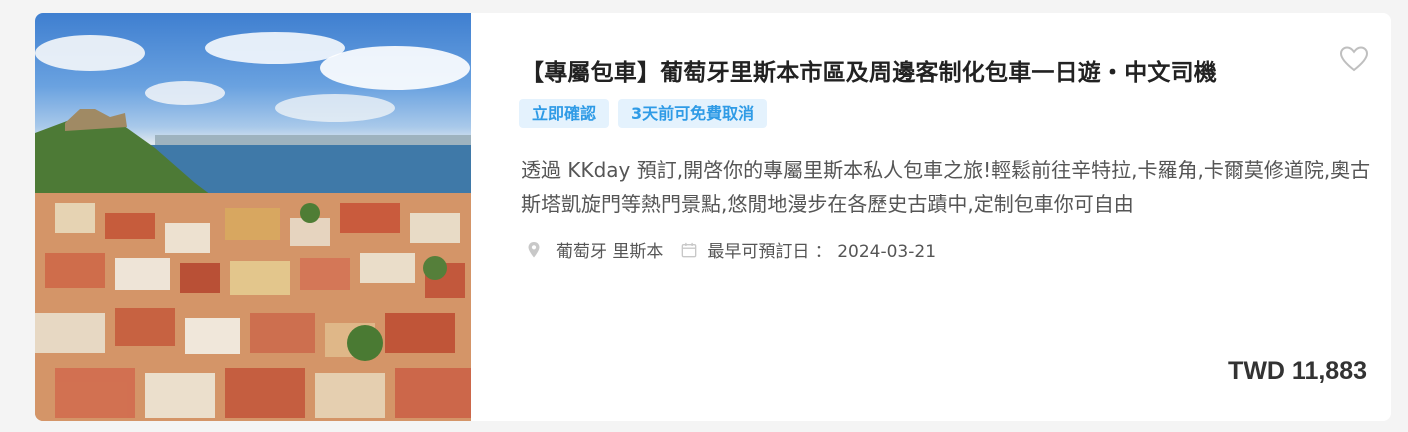 The image size is (1408, 432). I want to click on calendar-icon, so click(689, 249).